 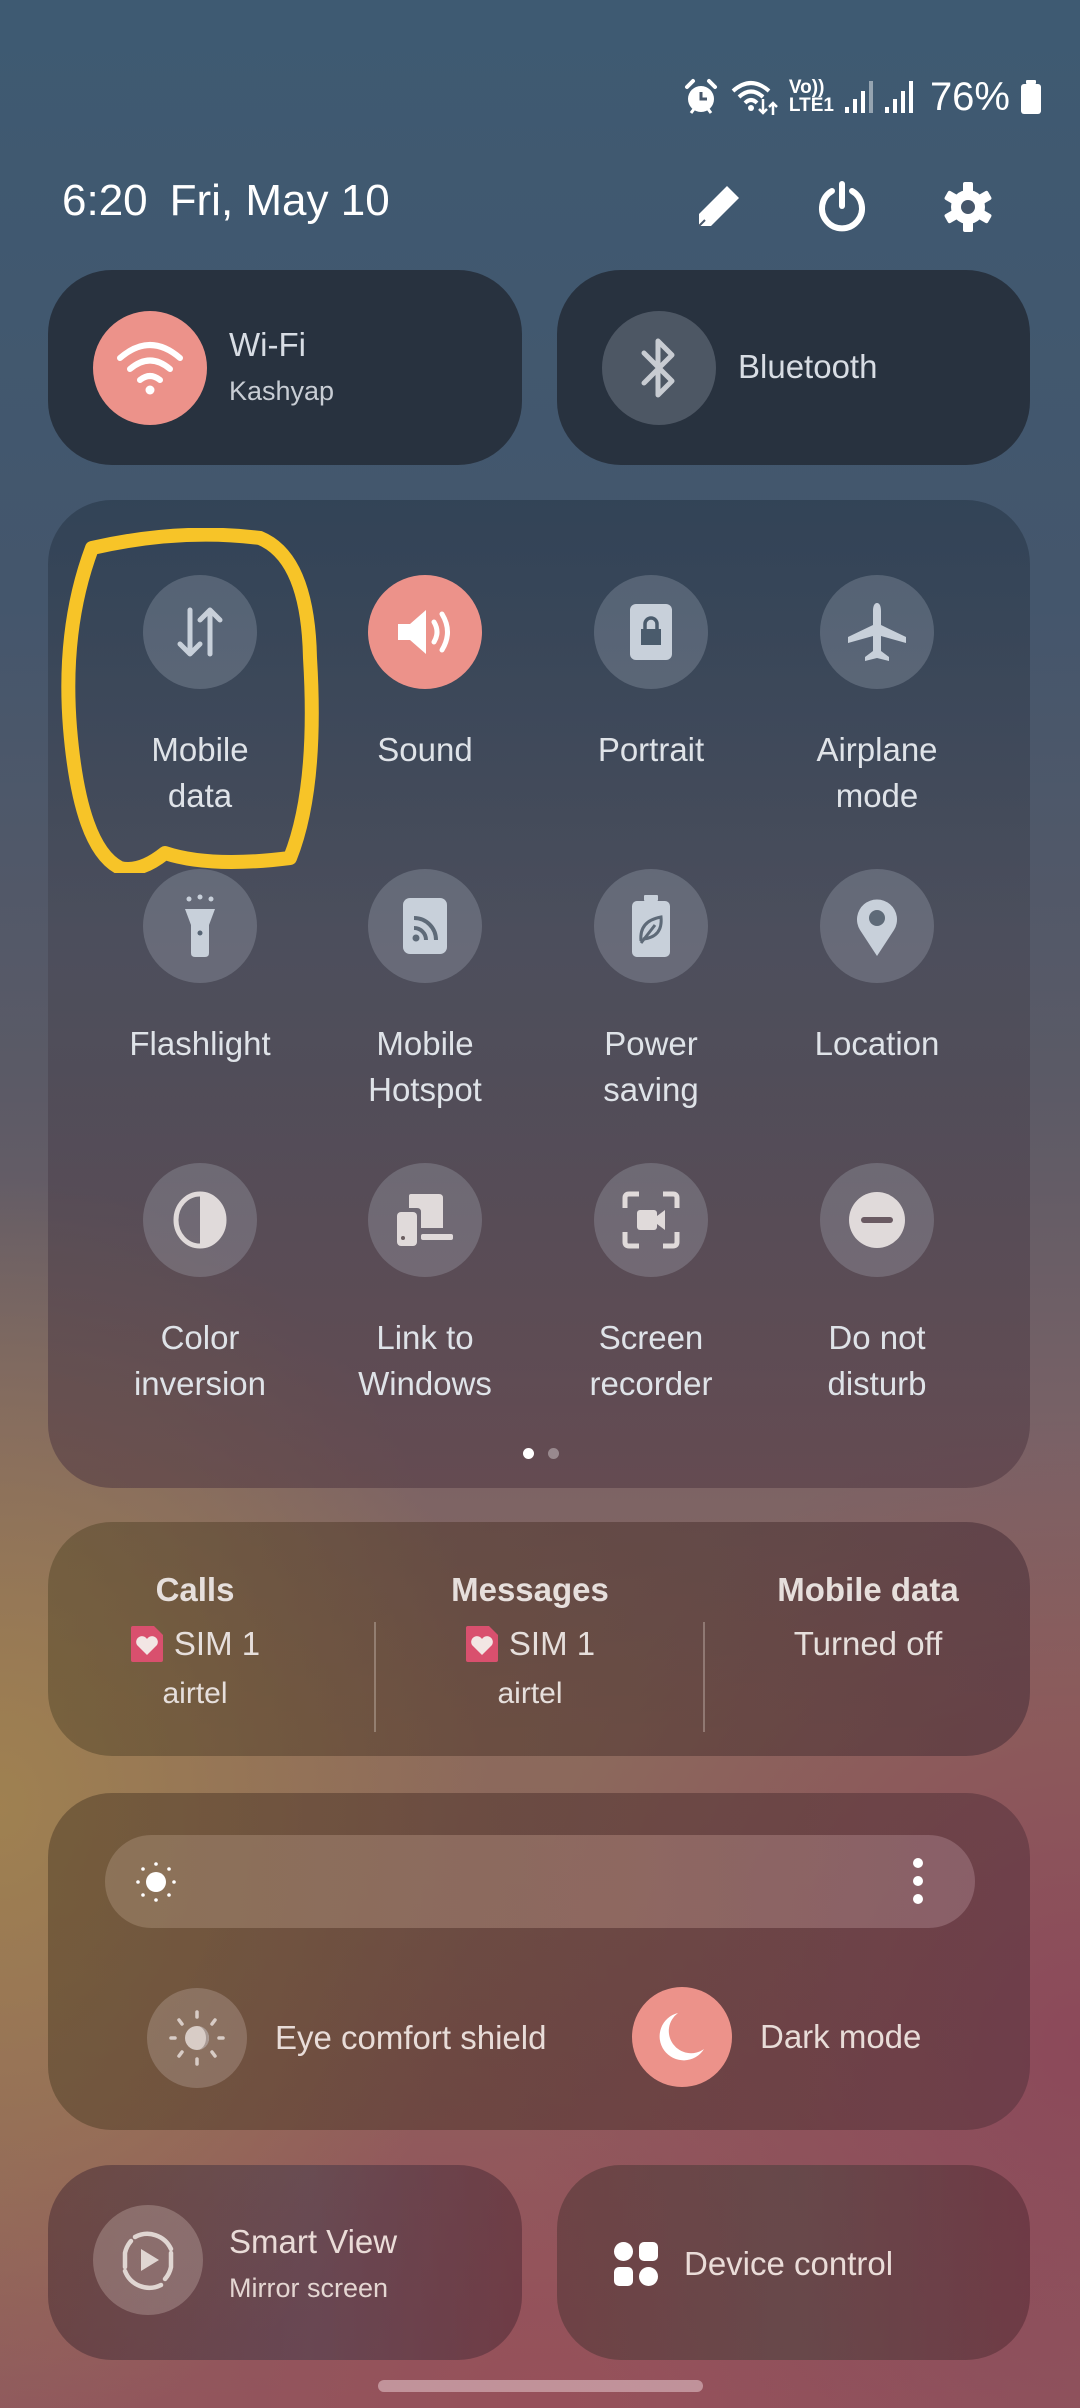 I want to click on eye-comfort-icon, so click(x=197, y=2038).